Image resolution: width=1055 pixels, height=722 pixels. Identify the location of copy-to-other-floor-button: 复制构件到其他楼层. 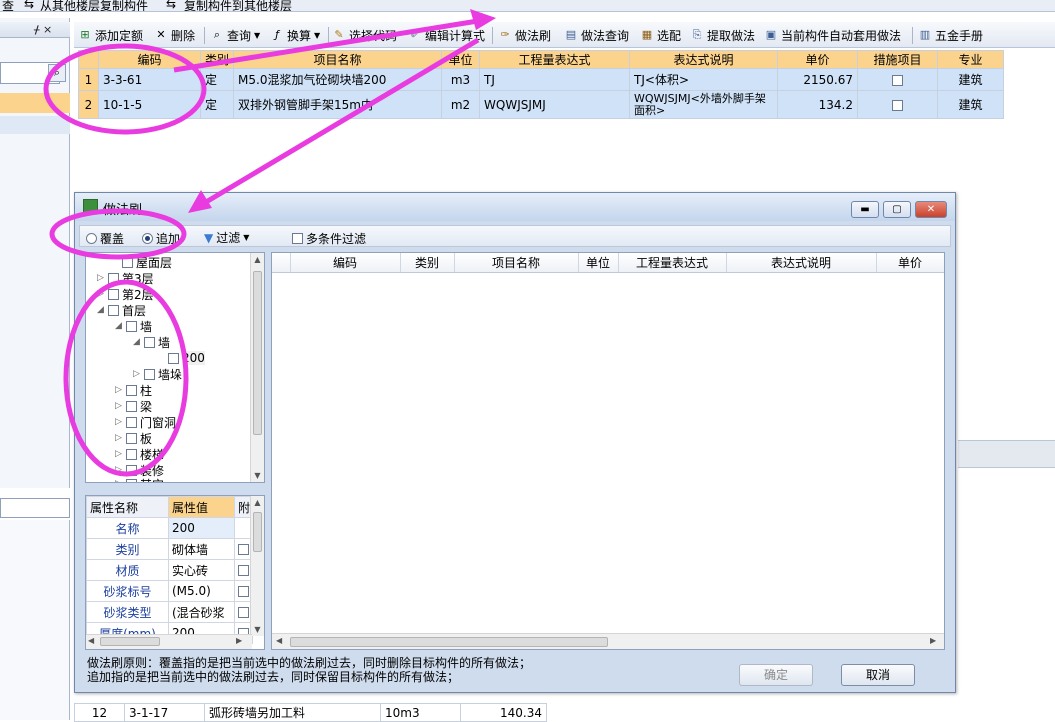
(238, 5).